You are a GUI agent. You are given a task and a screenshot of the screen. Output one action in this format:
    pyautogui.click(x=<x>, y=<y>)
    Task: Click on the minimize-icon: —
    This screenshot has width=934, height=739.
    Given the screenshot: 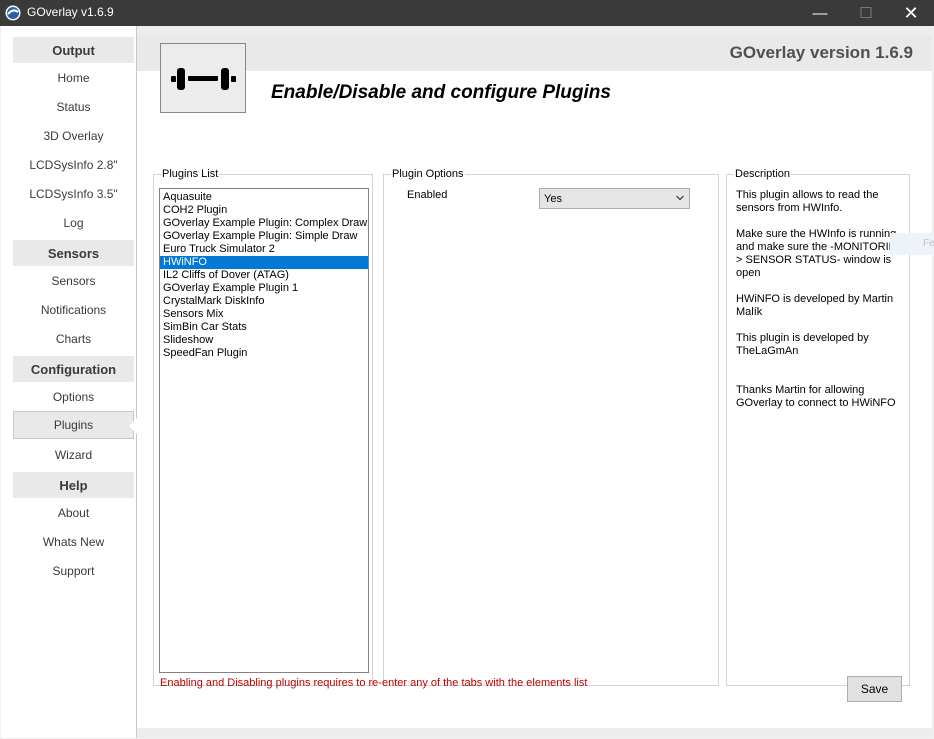 What is the action you would take?
    pyautogui.click(x=820, y=13)
    